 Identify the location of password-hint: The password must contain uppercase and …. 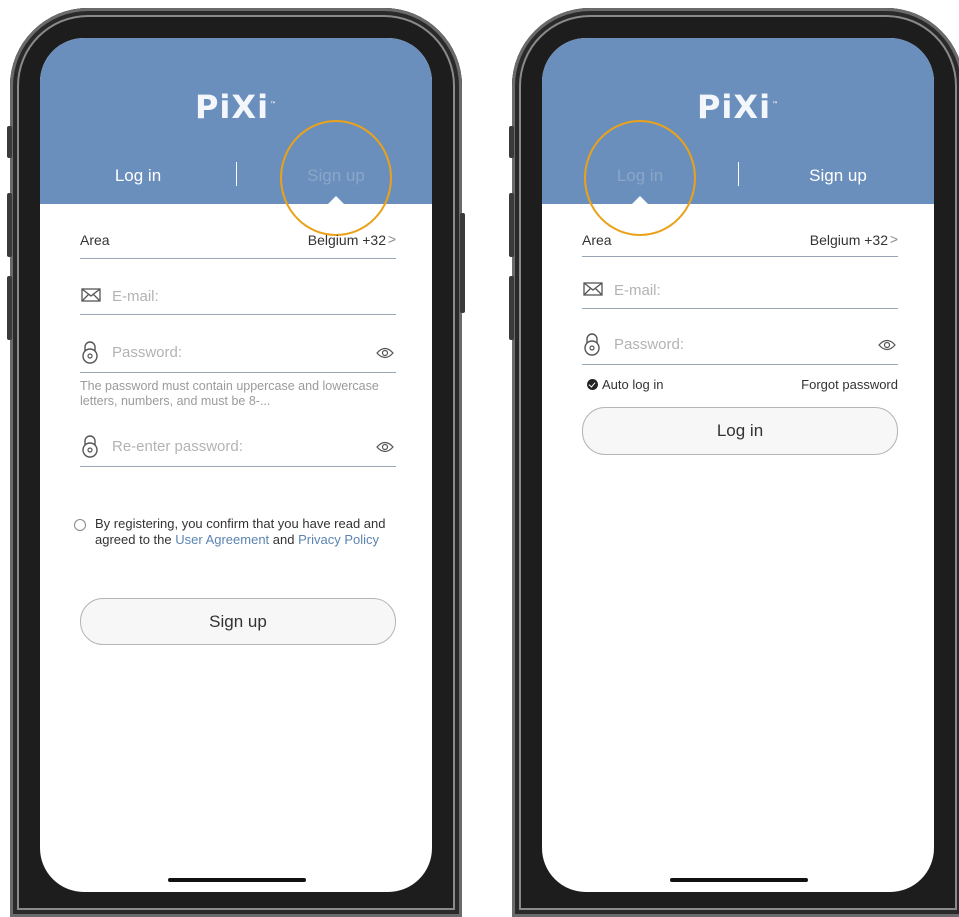
(229, 393).